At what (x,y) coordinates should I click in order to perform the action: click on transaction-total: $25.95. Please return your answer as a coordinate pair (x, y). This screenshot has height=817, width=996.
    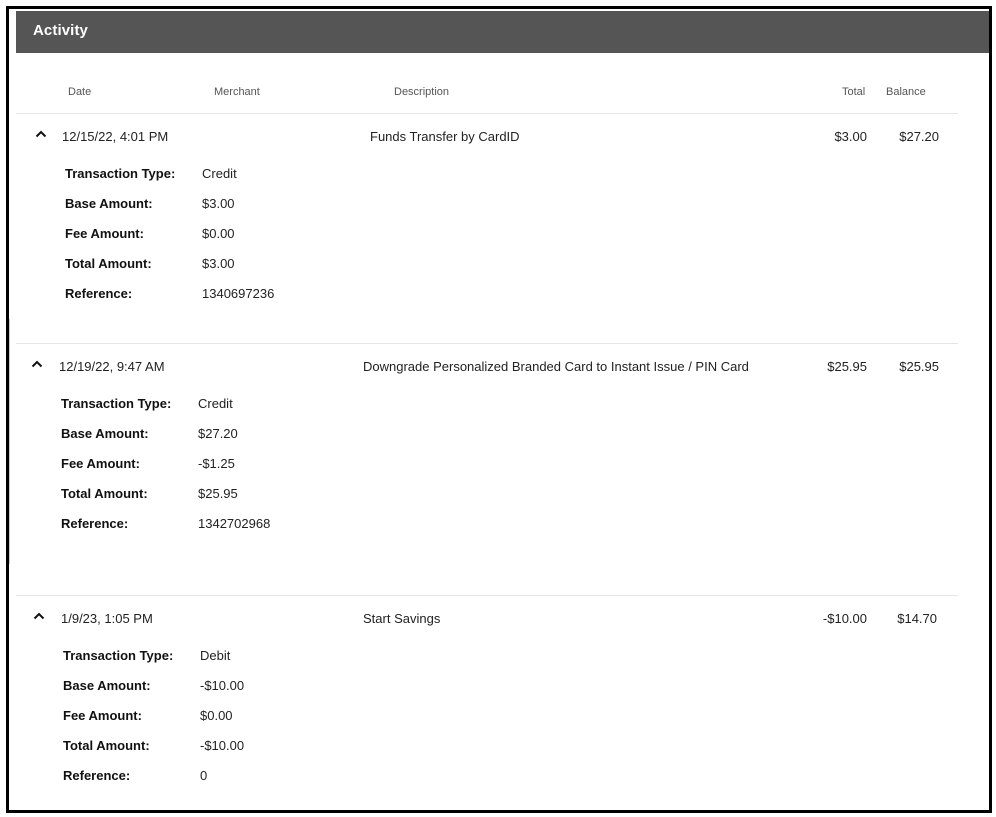
    Looking at the image, I should click on (847, 366).